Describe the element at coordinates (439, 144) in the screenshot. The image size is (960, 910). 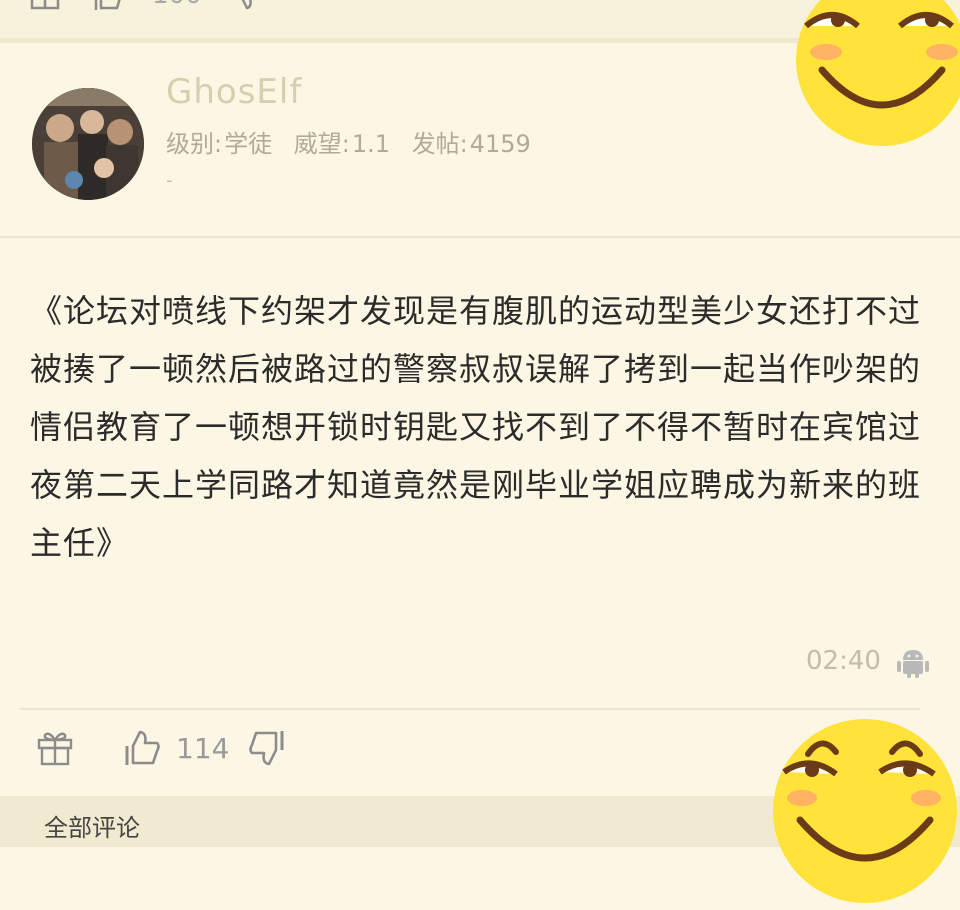
I see `posts-label: 发帖:` at that location.